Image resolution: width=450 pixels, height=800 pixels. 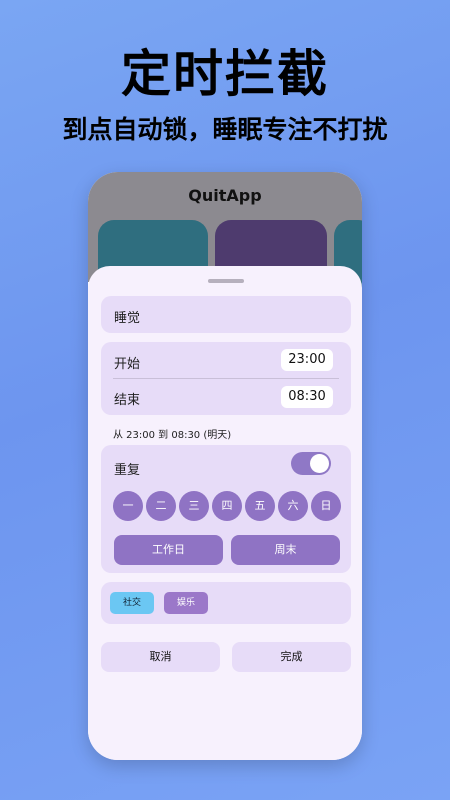 I want to click on promo-headline: 定时拦截, so click(x=225, y=74).